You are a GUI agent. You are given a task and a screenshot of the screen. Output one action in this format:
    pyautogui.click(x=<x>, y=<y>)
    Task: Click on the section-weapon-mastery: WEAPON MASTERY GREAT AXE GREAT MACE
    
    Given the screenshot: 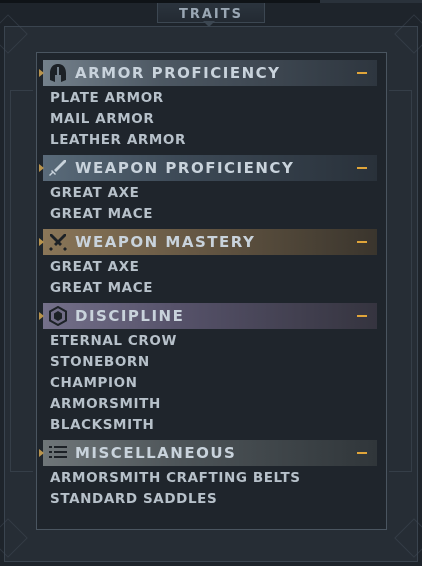 What is the action you would take?
    pyautogui.click(x=211, y=266)
    